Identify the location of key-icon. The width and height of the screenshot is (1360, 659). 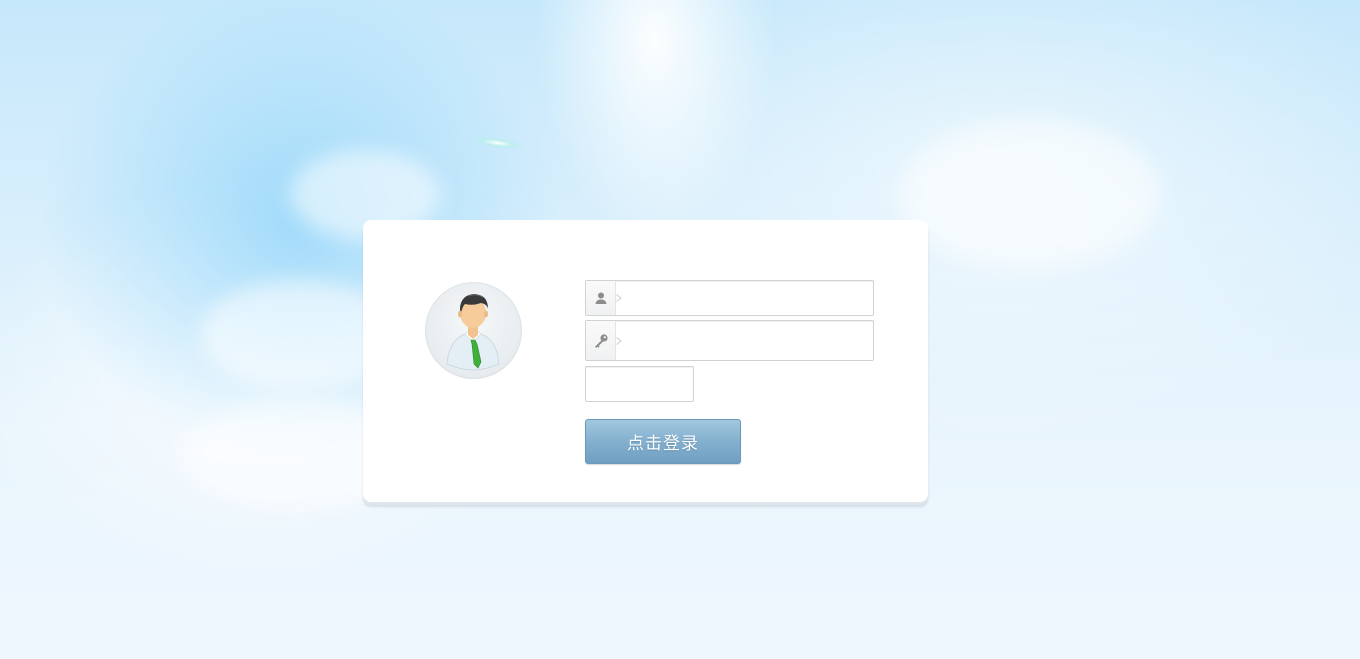
(601, 340).